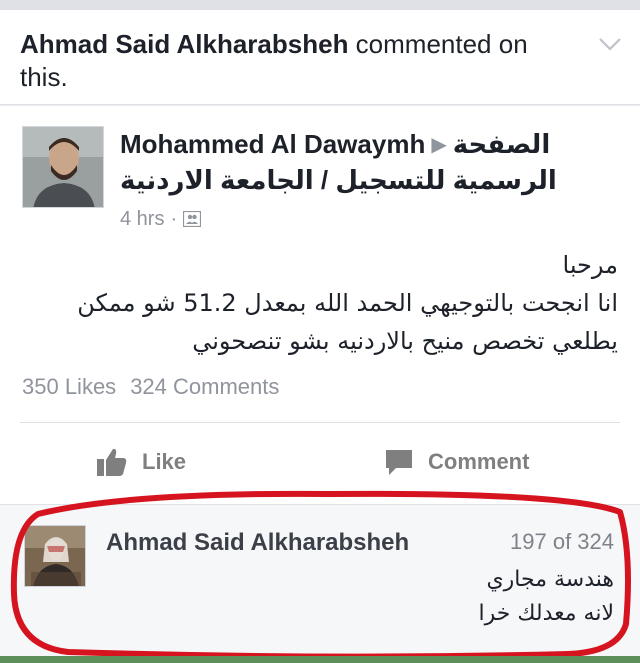 This screenshot has width=640, height=663. What do you see at coordinates (610, 44) in the screenshot?
I see `chevron-down-icon` at bounding box center [610, 44].